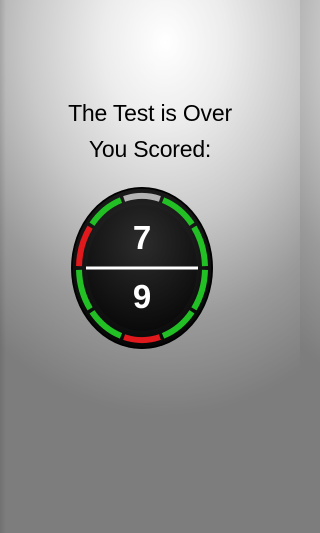 The width and height of the screenshot is (320, 533). I want to click on score-dial: 7 9, so click(142, 268).